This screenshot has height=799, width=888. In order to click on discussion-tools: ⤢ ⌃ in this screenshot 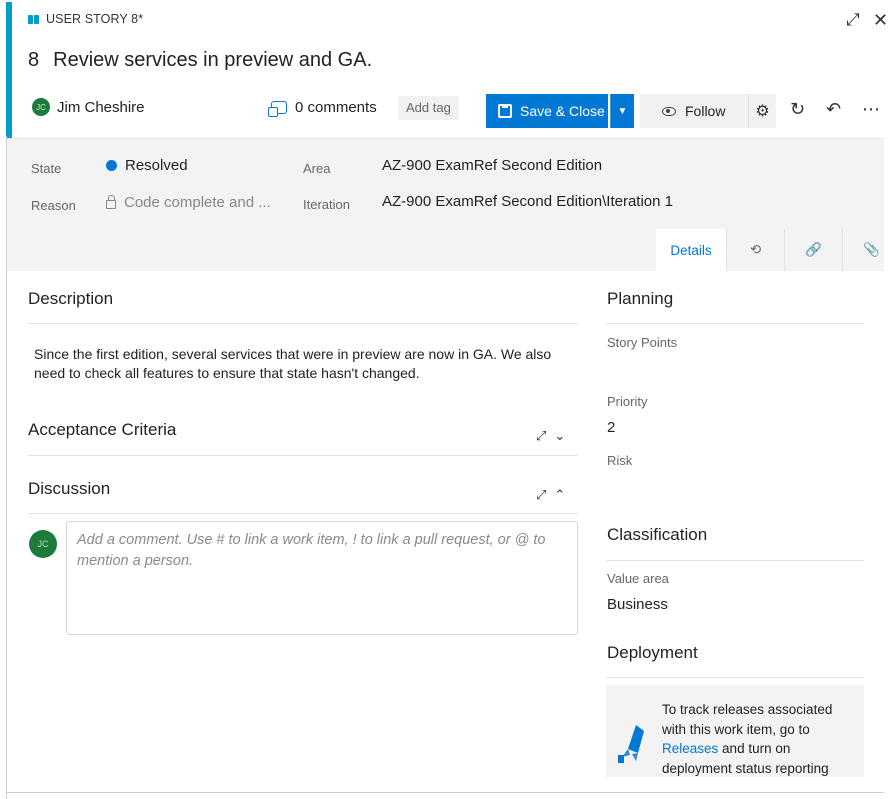, I will do `click(550, 495)`.